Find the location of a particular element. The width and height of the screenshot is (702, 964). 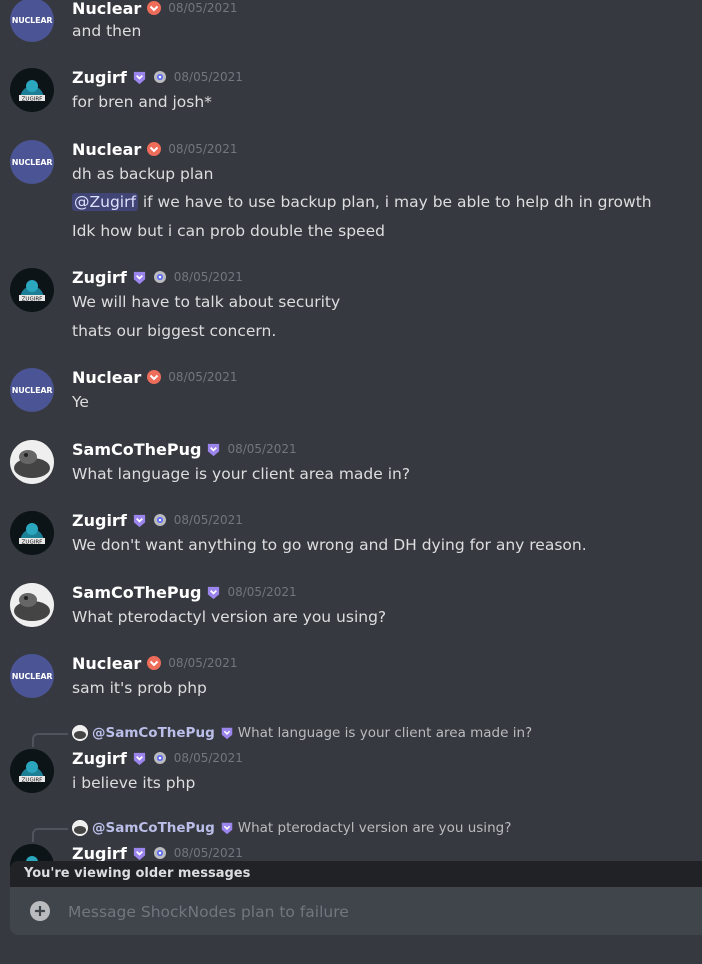

message-text: Ye is located at coordinates (80, 402).